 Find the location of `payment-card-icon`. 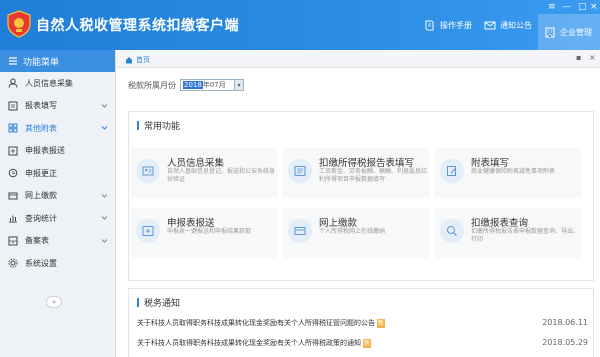

payment-card-icon is located at coordinates (300, 231).